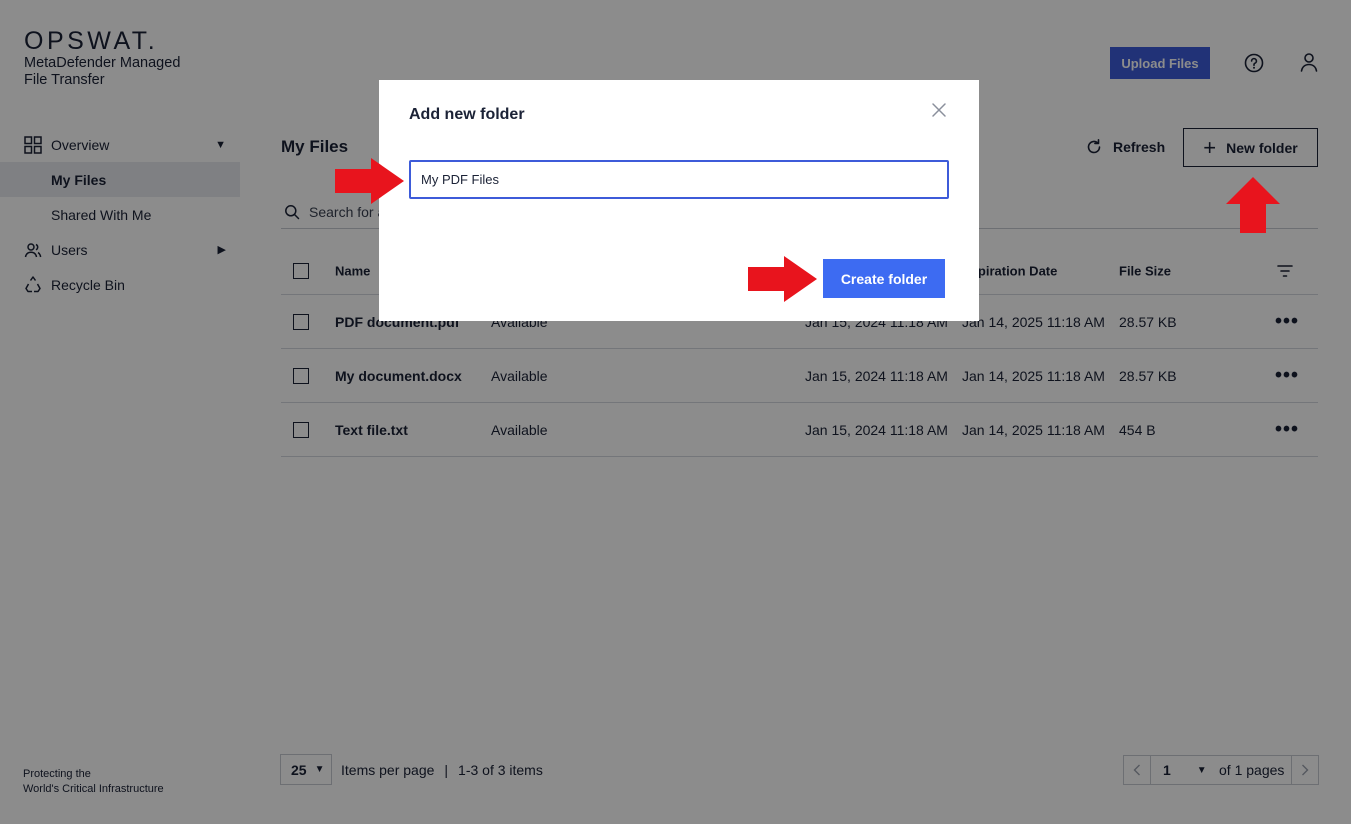 Image resolution: width=1351 pixels, height=824 pixels. I want to click on add-folder-dialog: Add new folder Create folder, so click(679, 200).